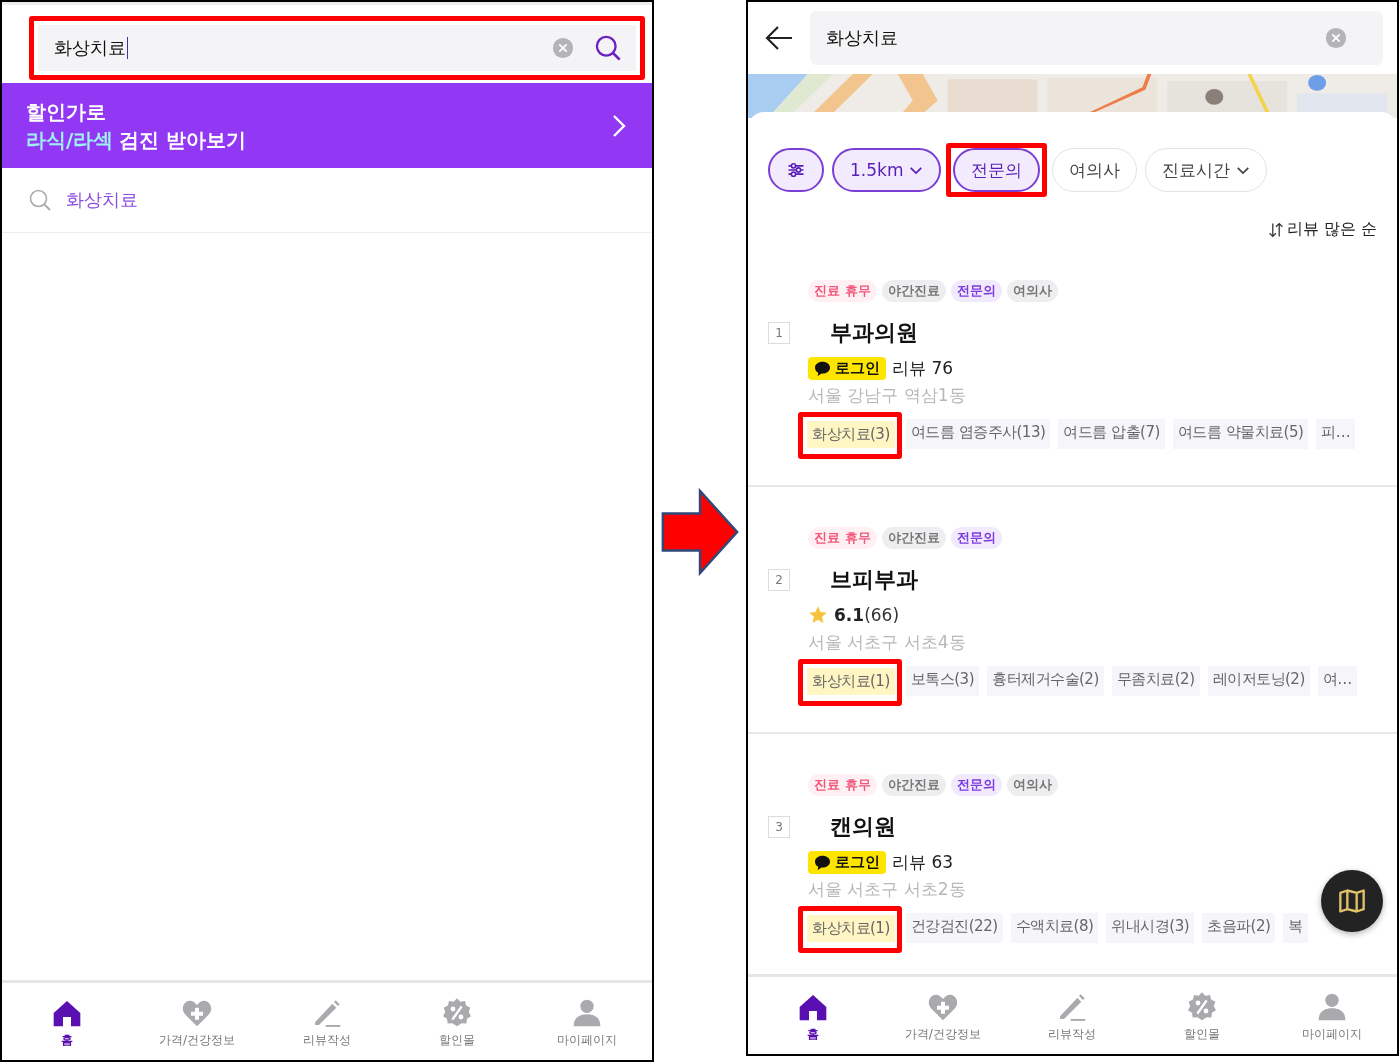  I want to click on treatment-tag: 여드름 약물치료(5), so click(1240, 434).